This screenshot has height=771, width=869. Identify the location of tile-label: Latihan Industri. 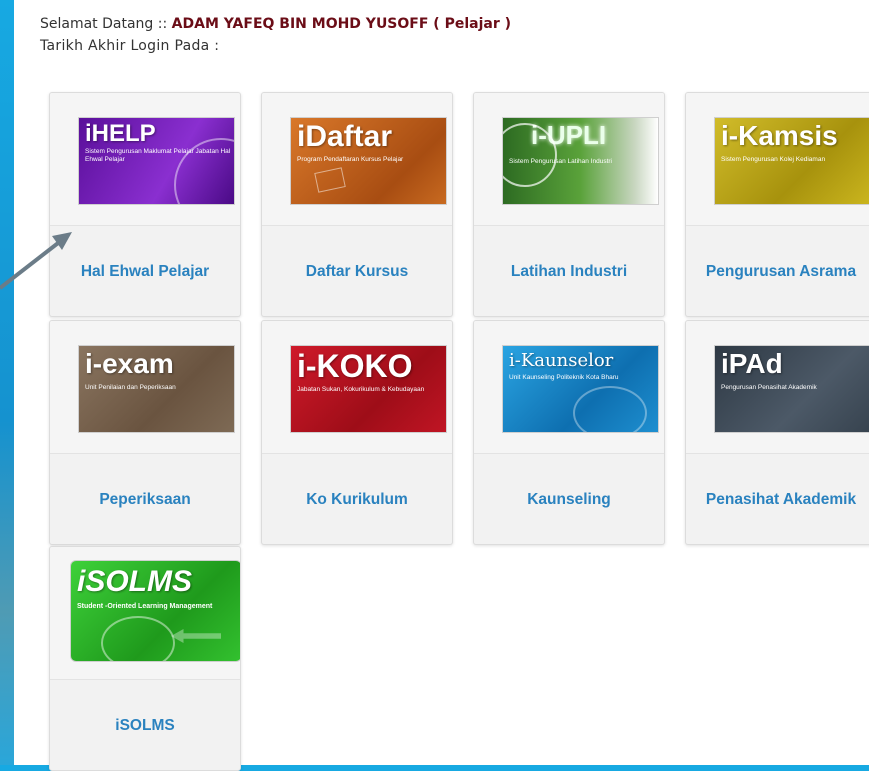
(569, 271).